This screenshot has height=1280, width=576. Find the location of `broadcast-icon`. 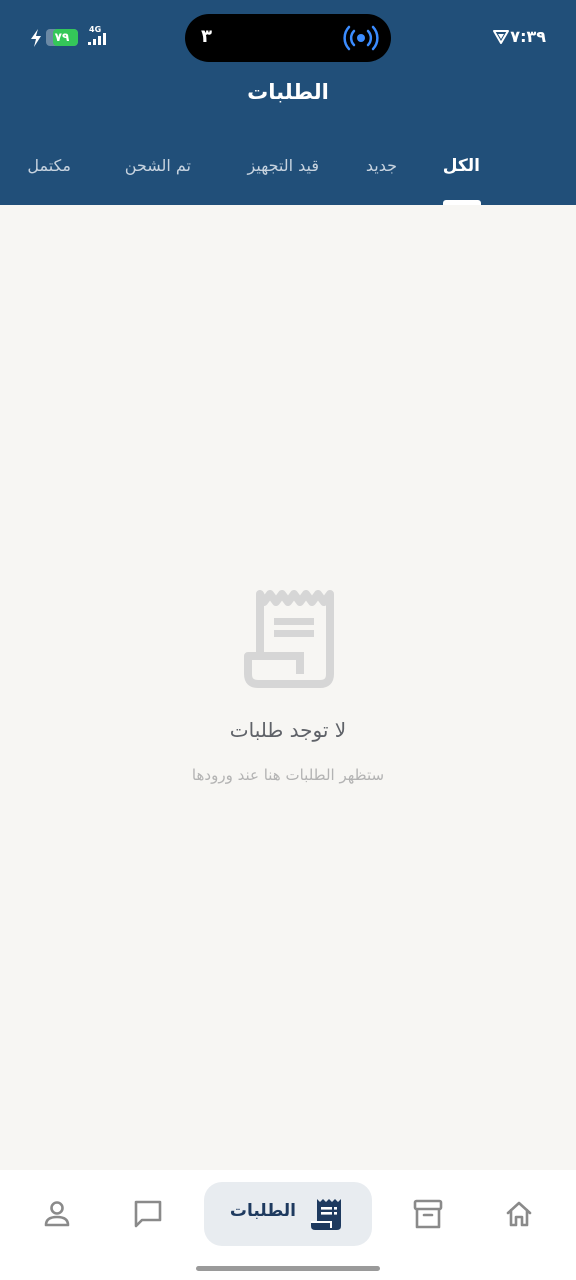

broadcast-icon is located at coordinates (361, 38).